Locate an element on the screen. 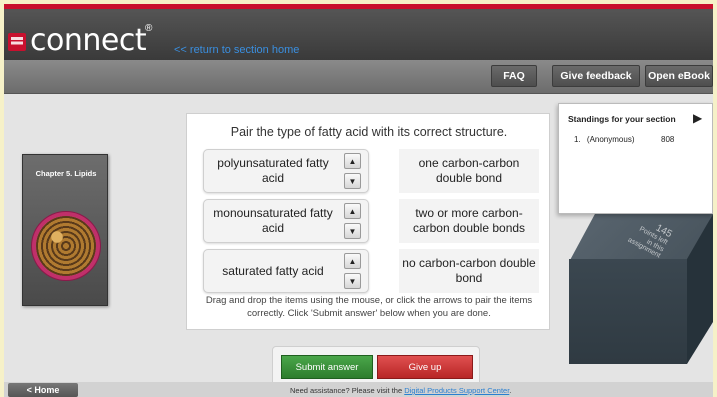 The image size is (717, 397). draggable-item: saturated fatty acid ▲ ▼ is located at coordinates (286, 271).